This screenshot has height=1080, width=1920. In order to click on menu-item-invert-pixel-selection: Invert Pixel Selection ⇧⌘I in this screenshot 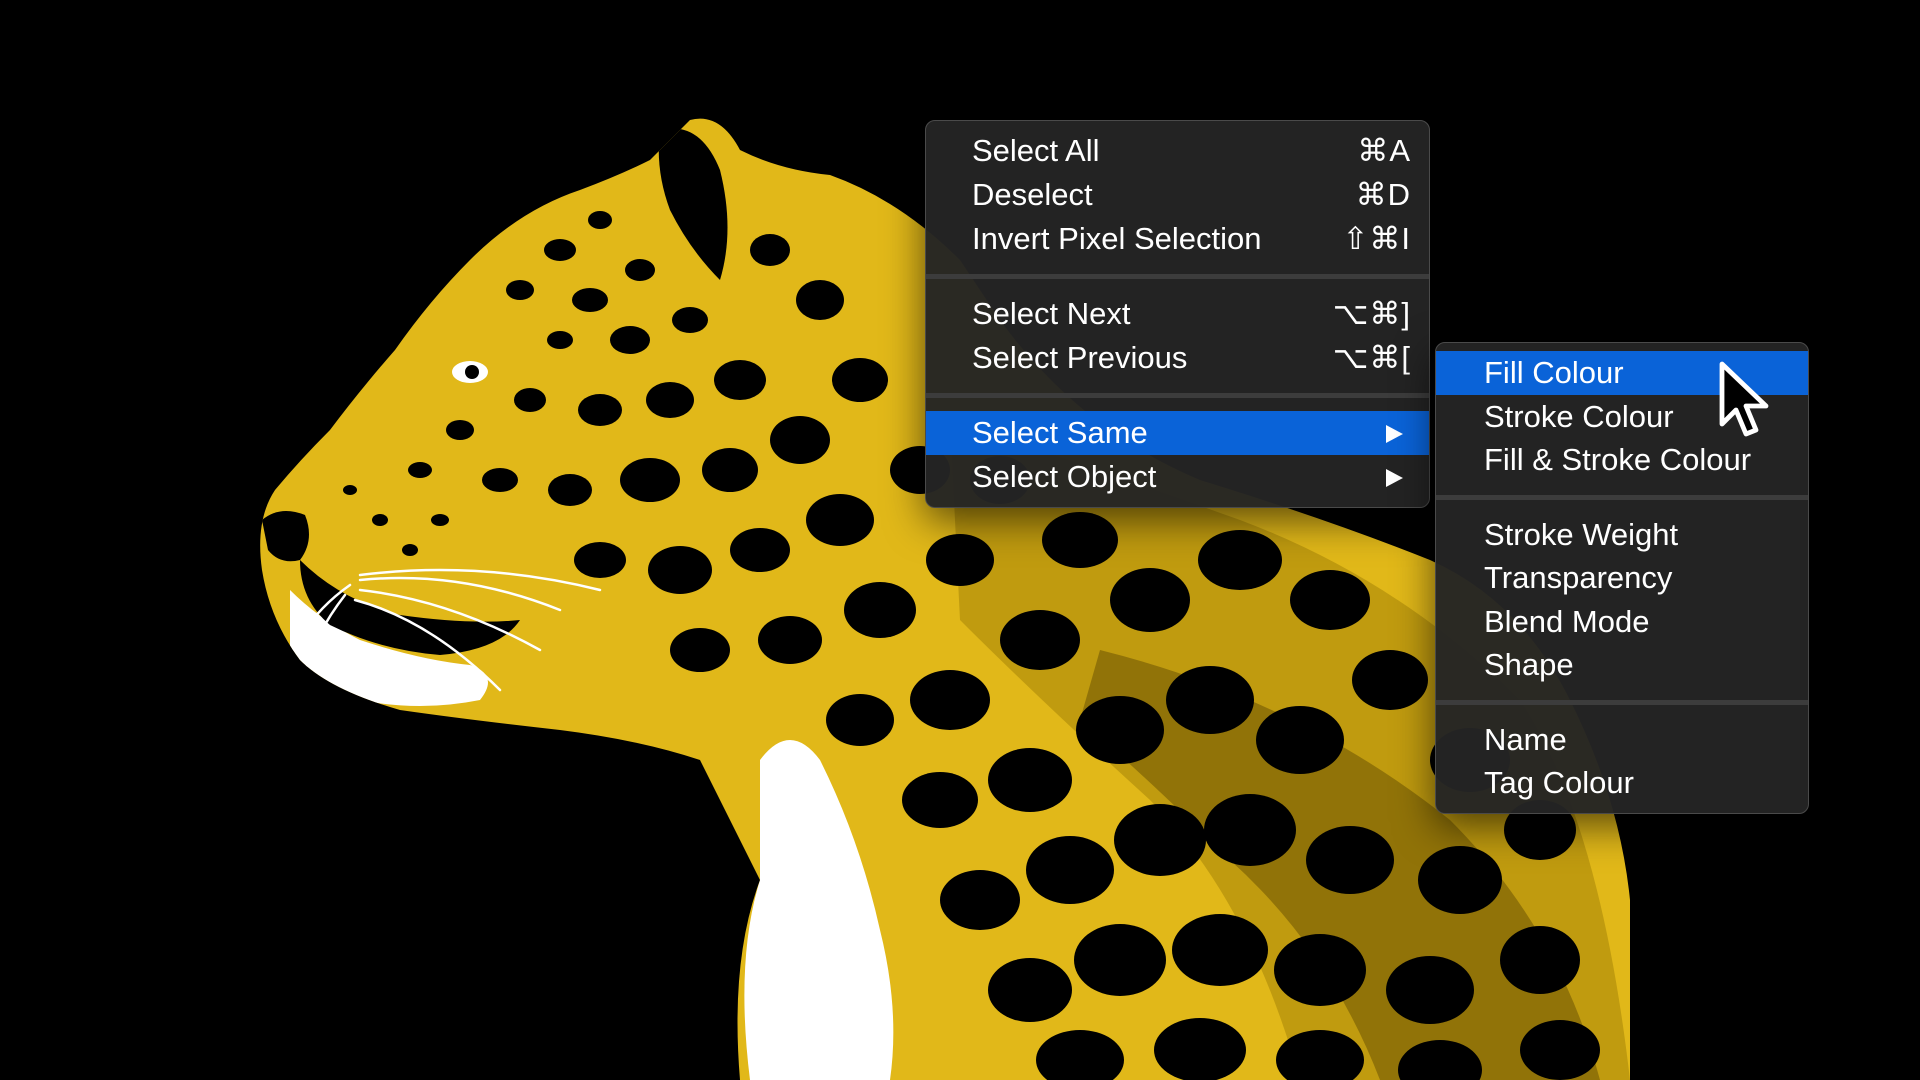, I will do `click(1177, 239)`.